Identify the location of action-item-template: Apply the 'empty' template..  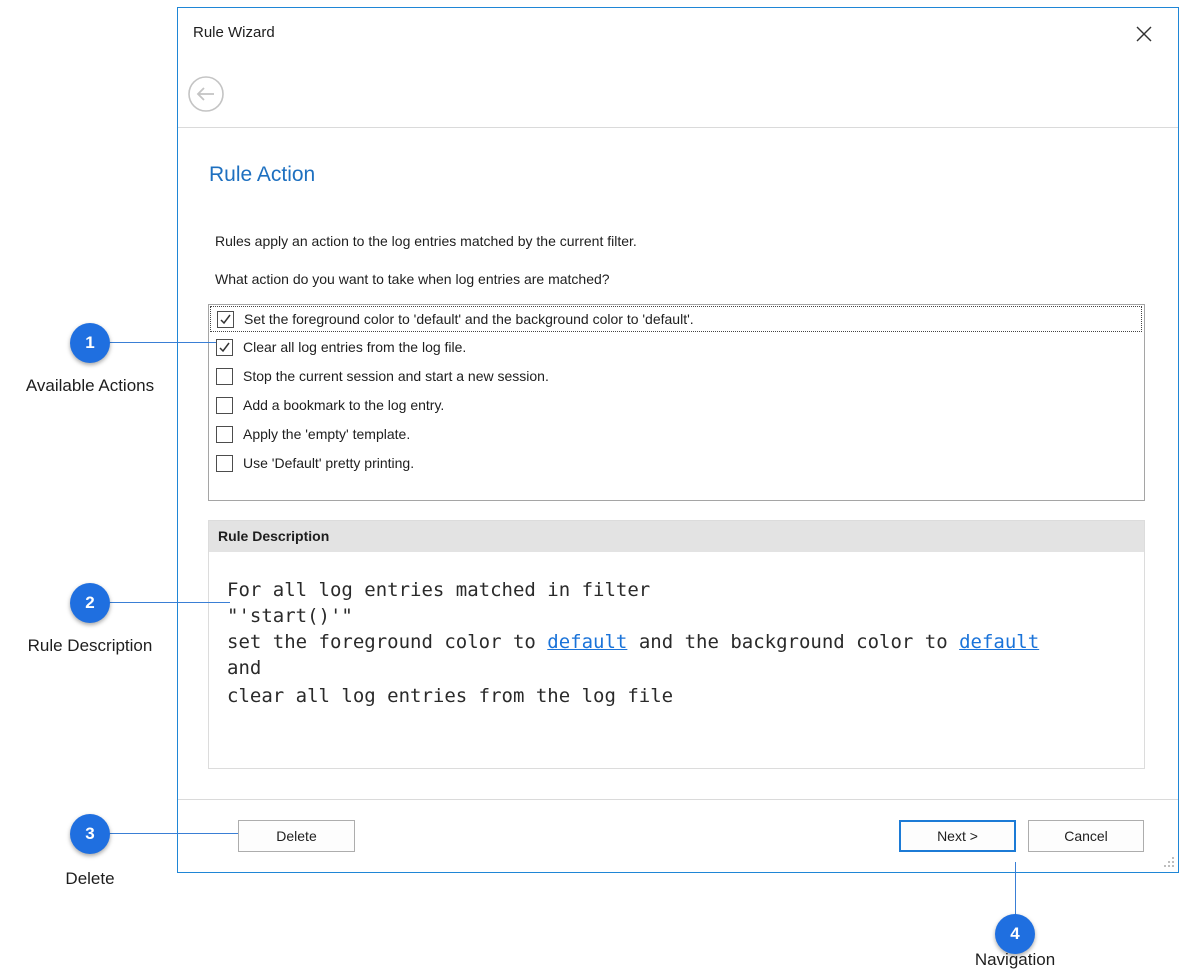
(676, 435).